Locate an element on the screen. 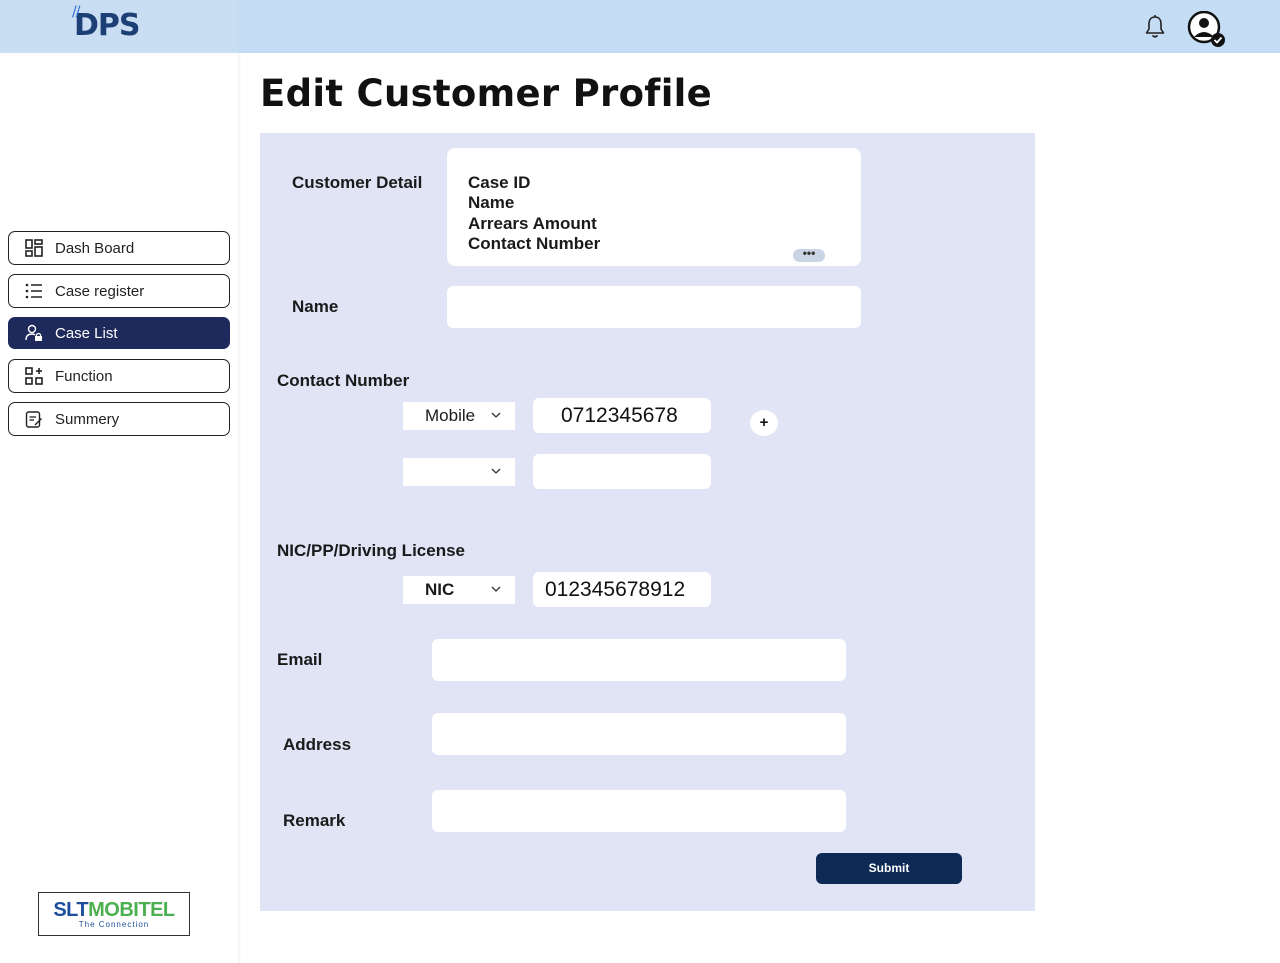  add-grid-icon is located at coordinates (34, 376).